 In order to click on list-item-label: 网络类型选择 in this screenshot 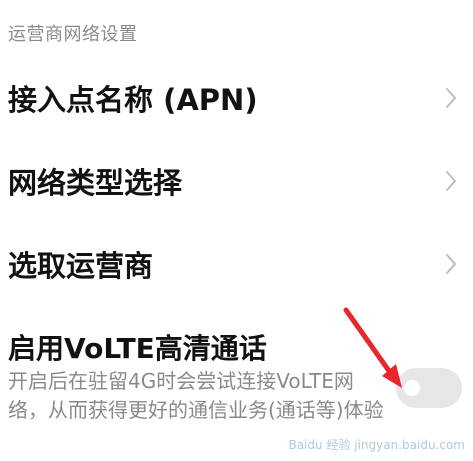, I will do `click(95, 183)`.